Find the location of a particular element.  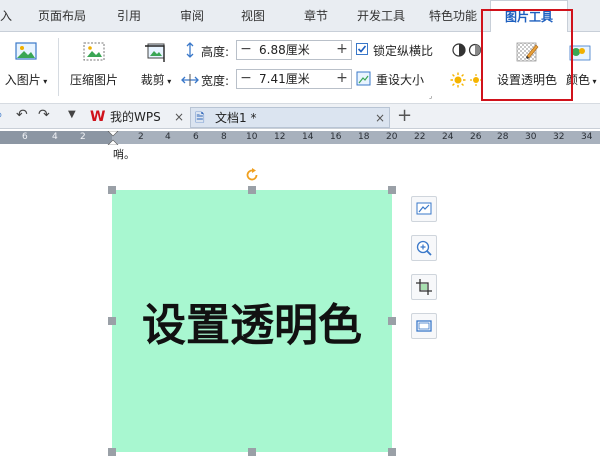

contrast-reduce-icon is located at coordinates (475, 50).